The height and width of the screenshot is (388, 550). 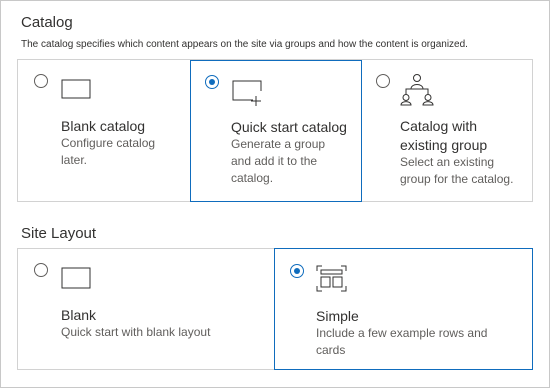 I want to click on layout-option-blank: Blank Quick start with blank layout, so click(x=146, y=309).